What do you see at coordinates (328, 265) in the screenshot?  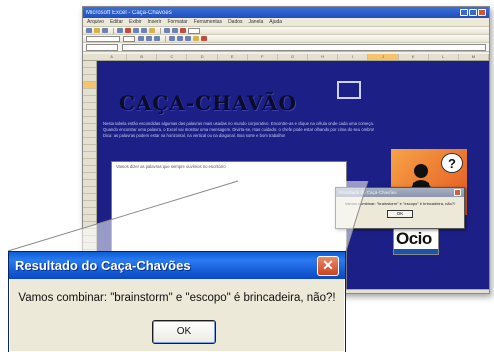 I see `close-icon: ✕` at bounding box center [328, 265].